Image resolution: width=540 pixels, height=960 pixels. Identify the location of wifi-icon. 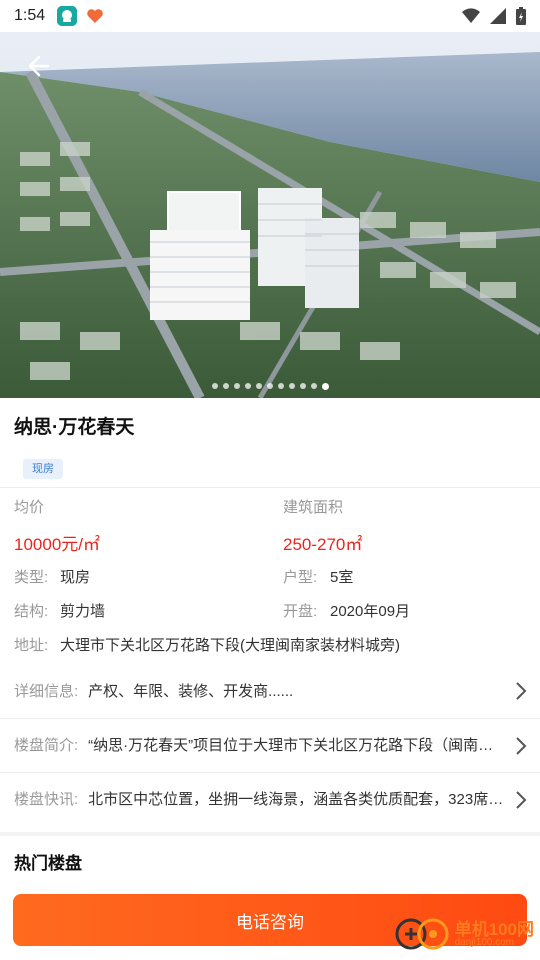
(471, 15).